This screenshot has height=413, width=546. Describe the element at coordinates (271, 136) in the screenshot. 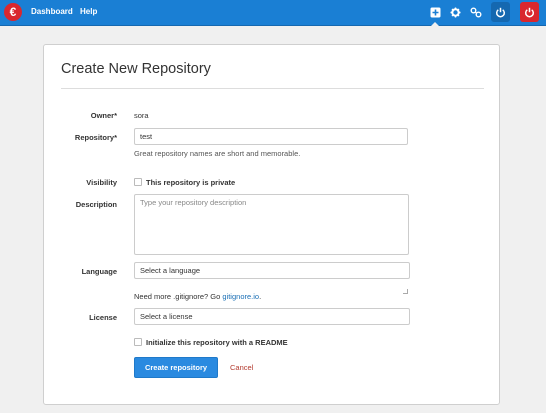

I see `repository-name-input` at that location.